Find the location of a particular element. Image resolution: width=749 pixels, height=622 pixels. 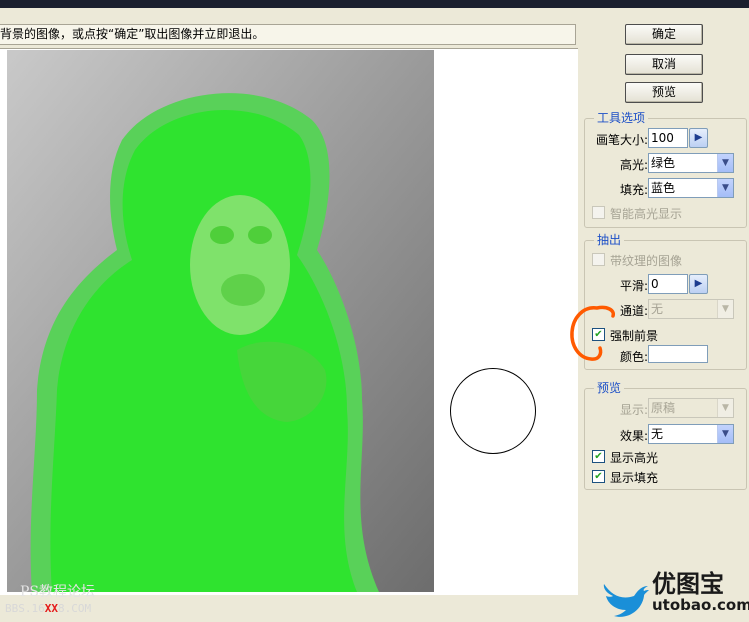

preview-button: 预览 is located at coordinates (664, 92).